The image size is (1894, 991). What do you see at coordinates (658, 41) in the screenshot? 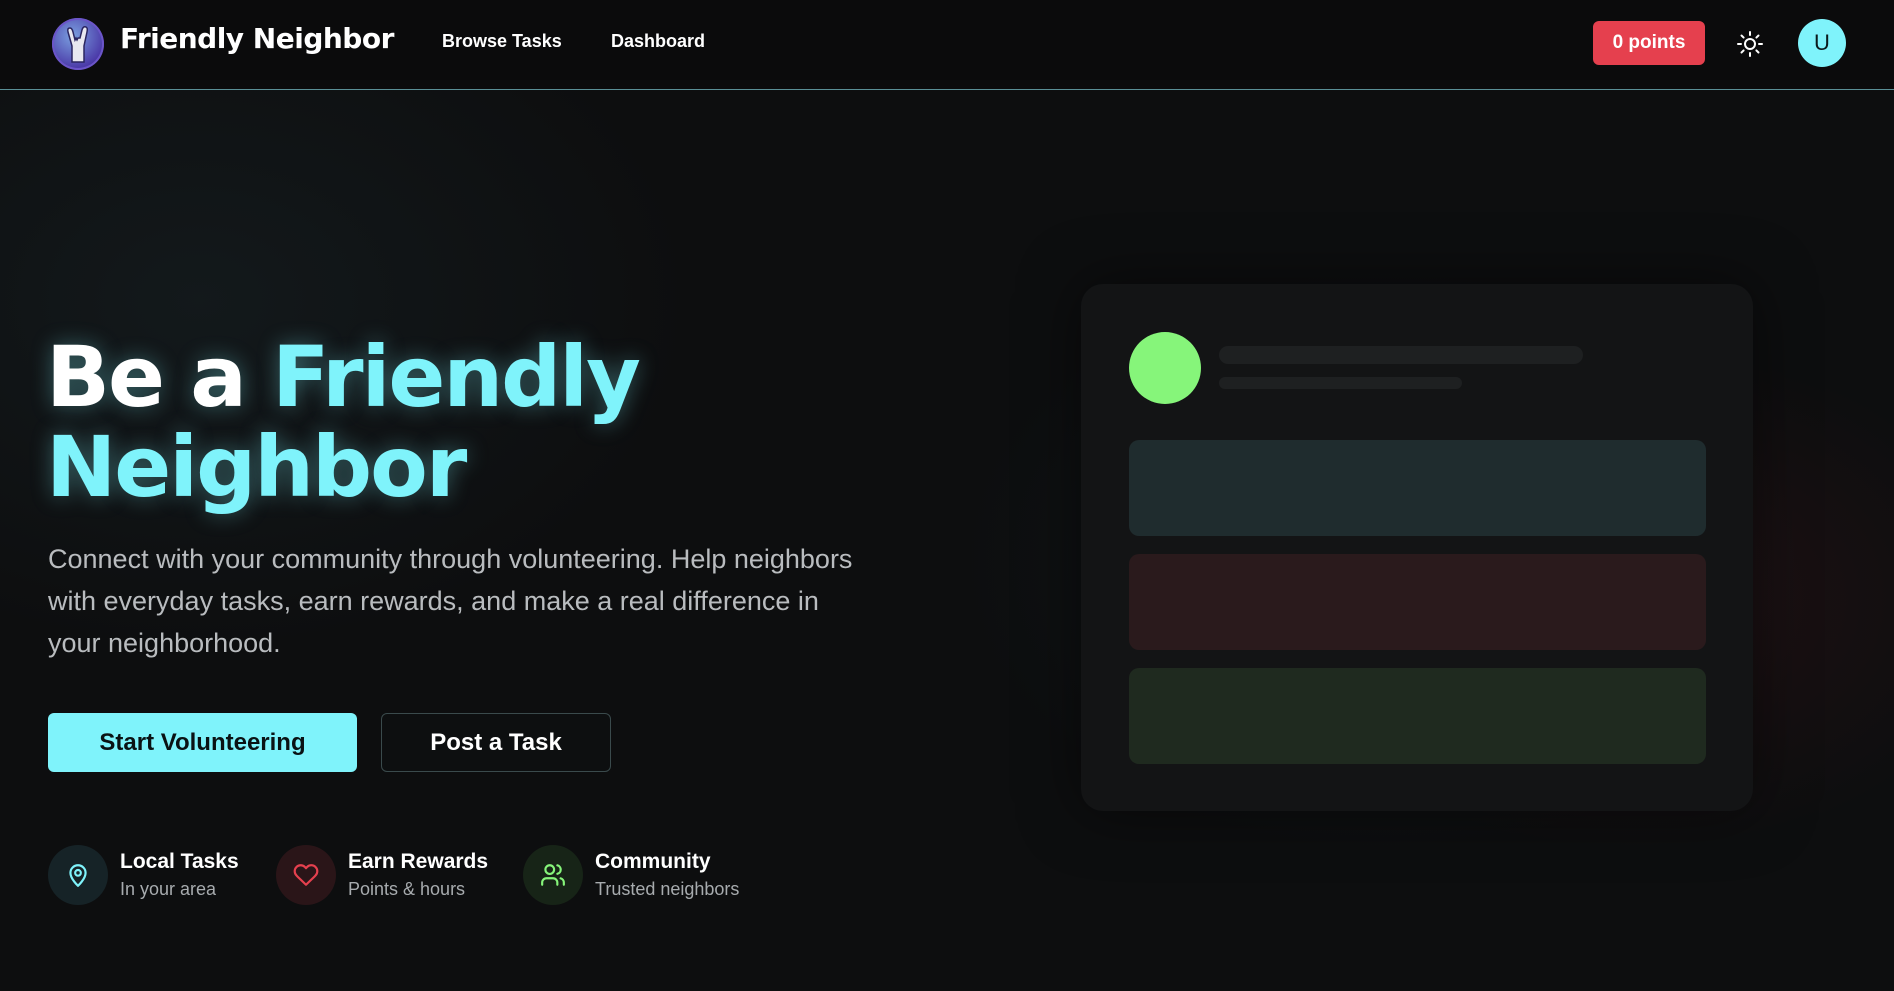
I see `nav-dashboard: Dashboard` at bounding box center [658, 41].